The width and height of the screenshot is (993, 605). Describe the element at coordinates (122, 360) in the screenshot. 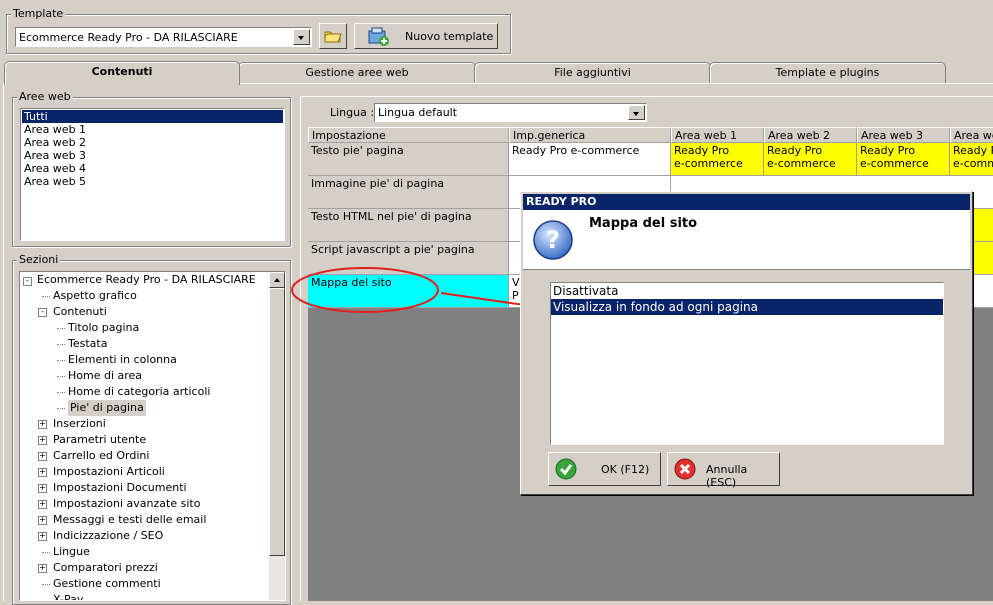

I see `tree-item: Elementi in colonna` at that location.